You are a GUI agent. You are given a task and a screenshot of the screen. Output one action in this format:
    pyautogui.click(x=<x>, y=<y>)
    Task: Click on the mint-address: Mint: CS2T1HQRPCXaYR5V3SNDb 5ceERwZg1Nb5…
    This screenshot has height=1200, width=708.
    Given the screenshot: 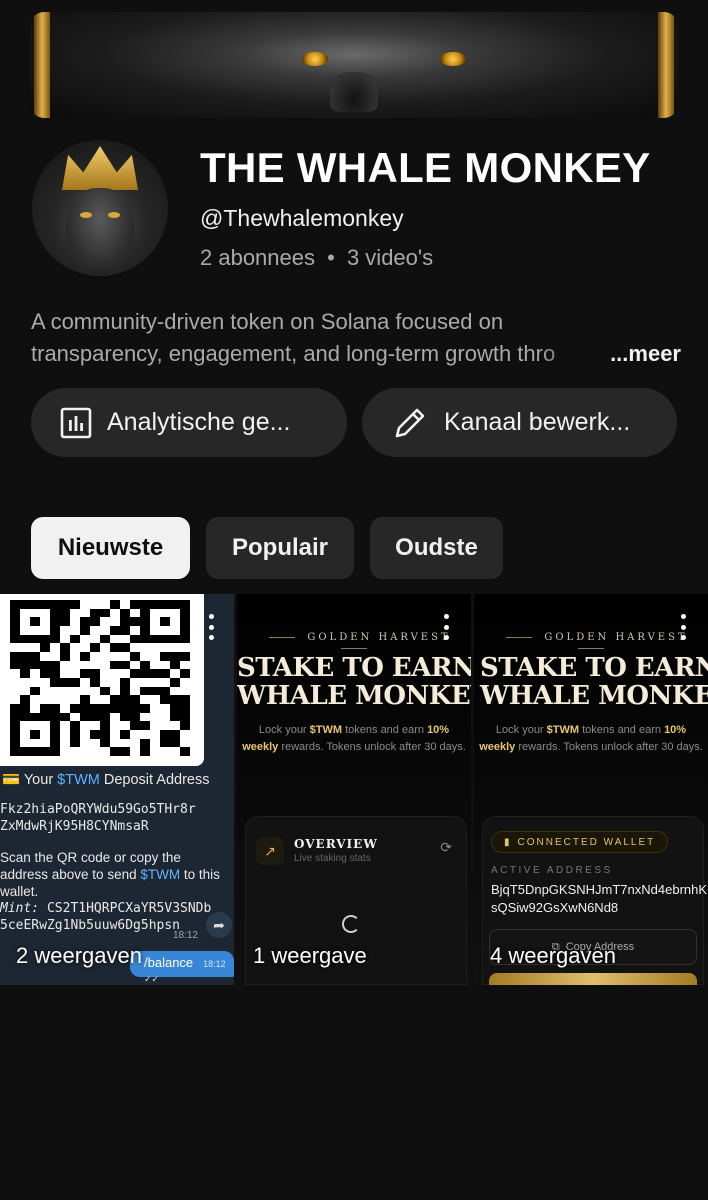 What is the action you would take?
    pyautogui.click(x=106, y=917)
    